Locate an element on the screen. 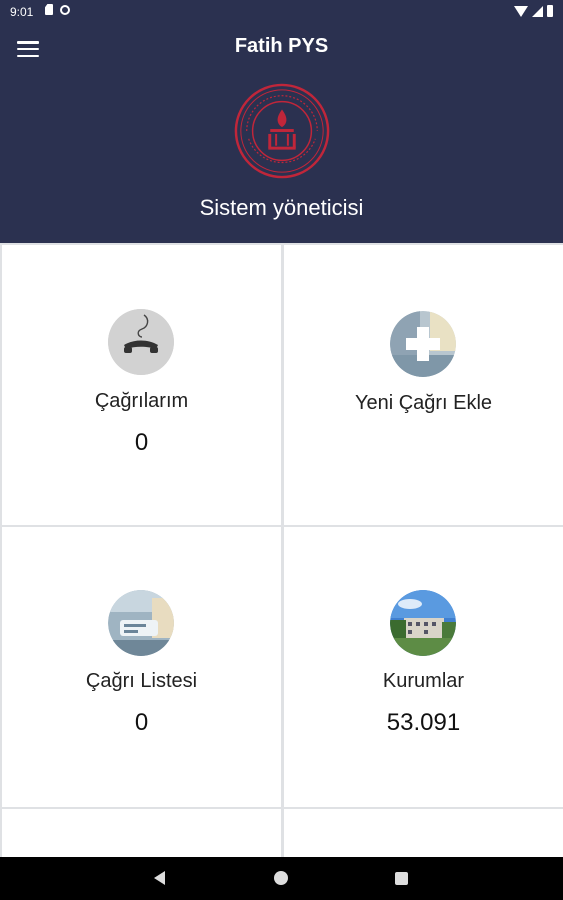 The image size is (563, 900). tile-partial-left is located at coordinates (141, 833).